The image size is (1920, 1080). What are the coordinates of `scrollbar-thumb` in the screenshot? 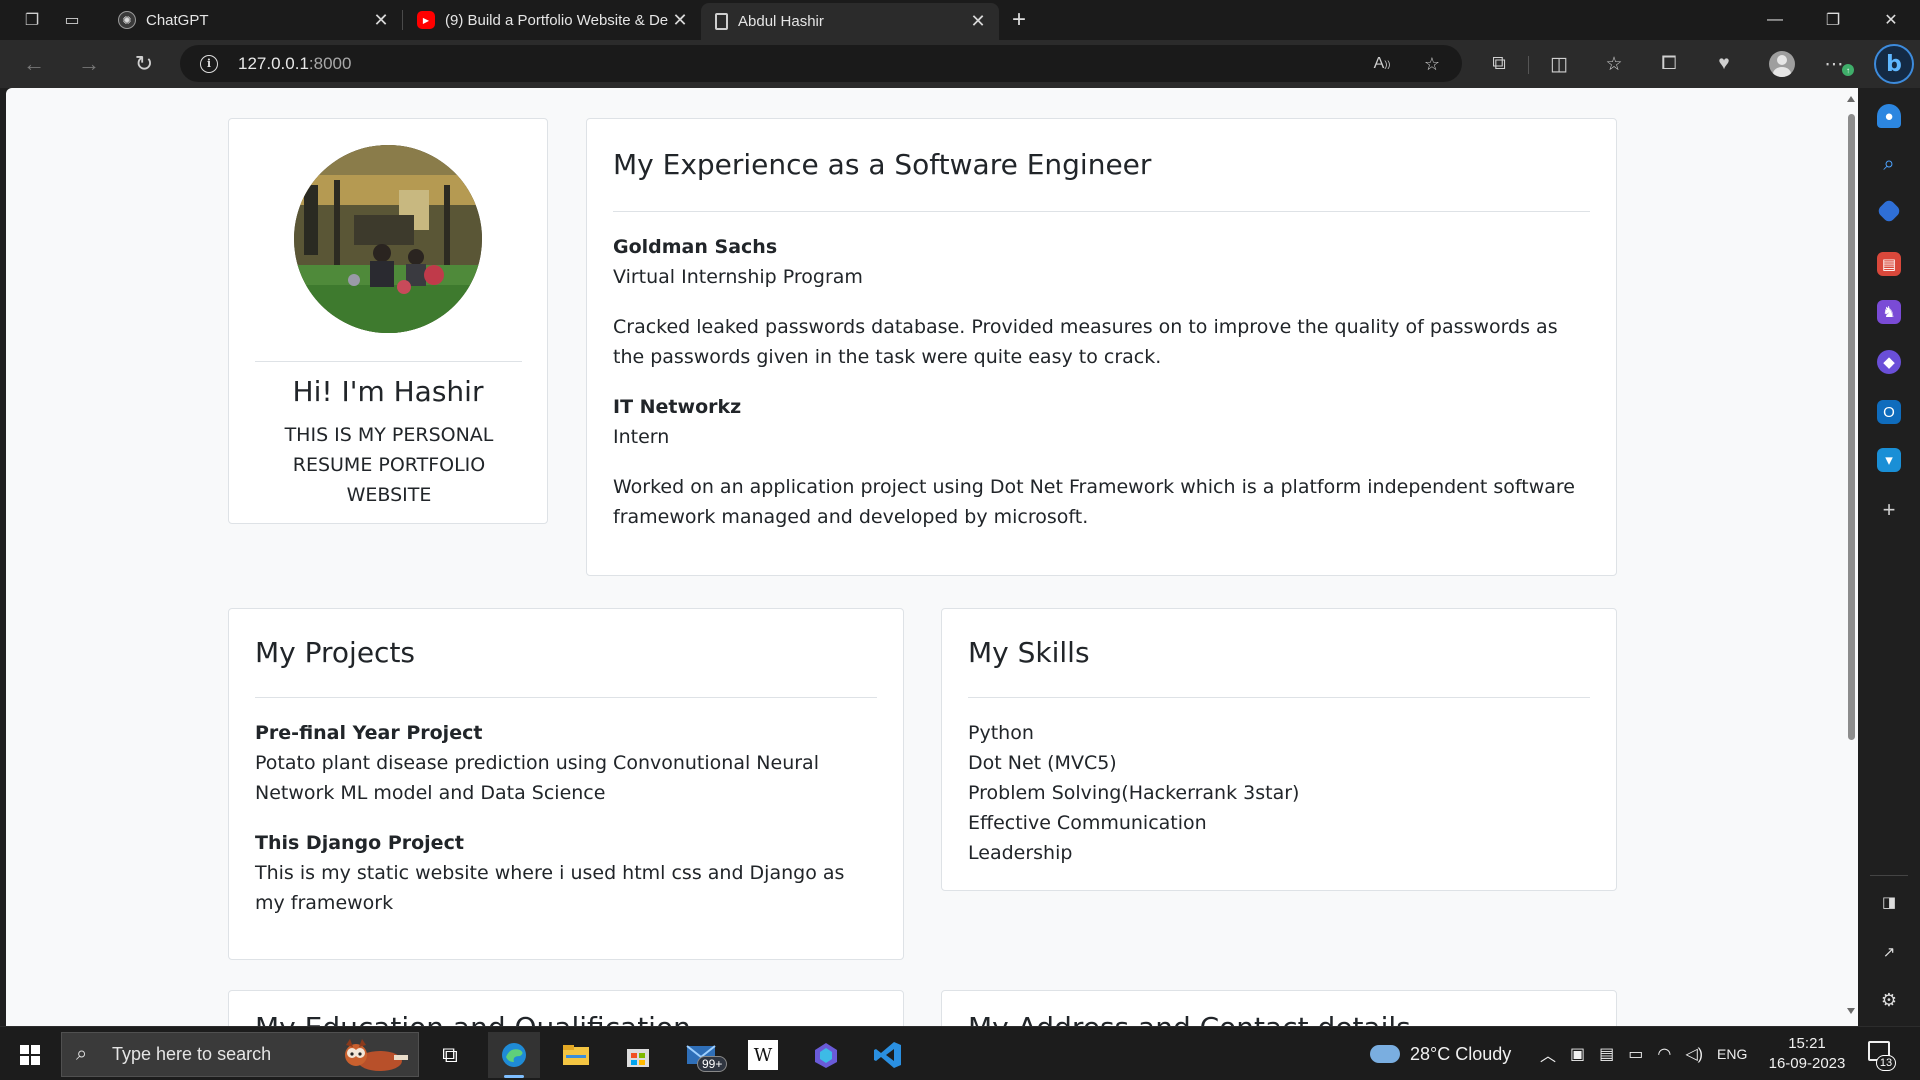 It's located at (1851, 427).